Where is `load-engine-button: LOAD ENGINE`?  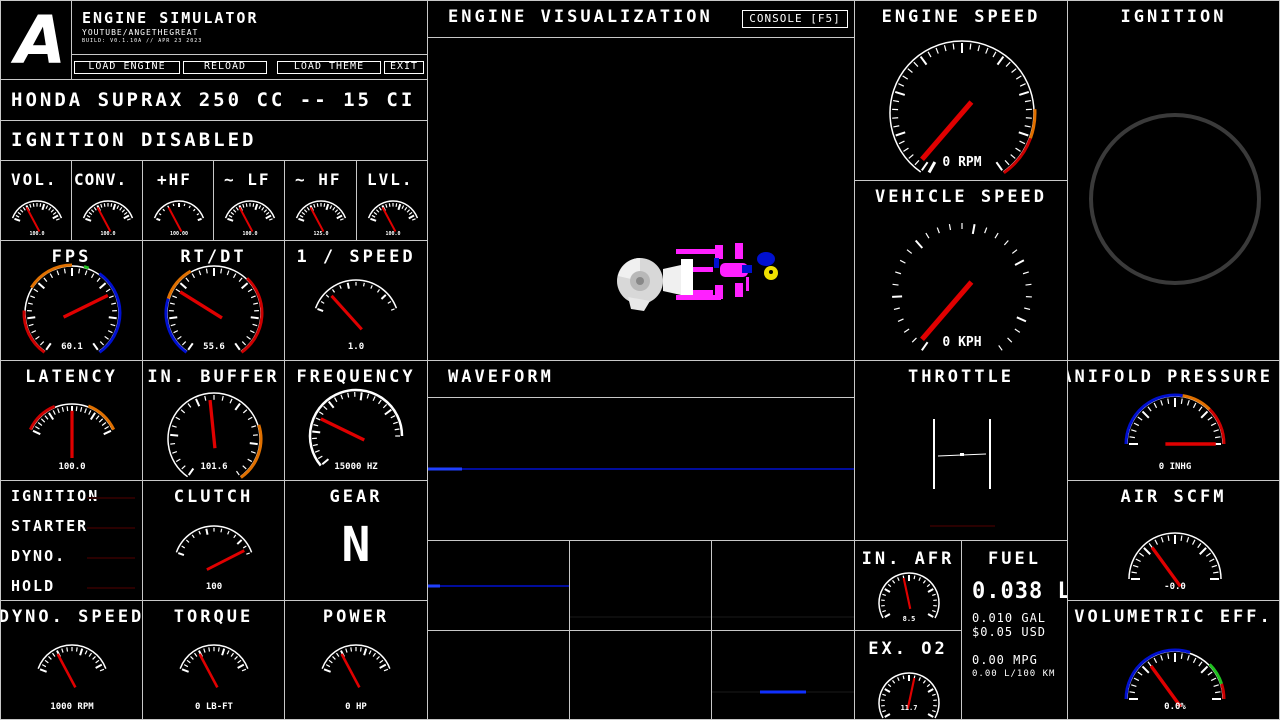
load-engine-button: LOAD ENGINE is located at coordinates (127, 67).